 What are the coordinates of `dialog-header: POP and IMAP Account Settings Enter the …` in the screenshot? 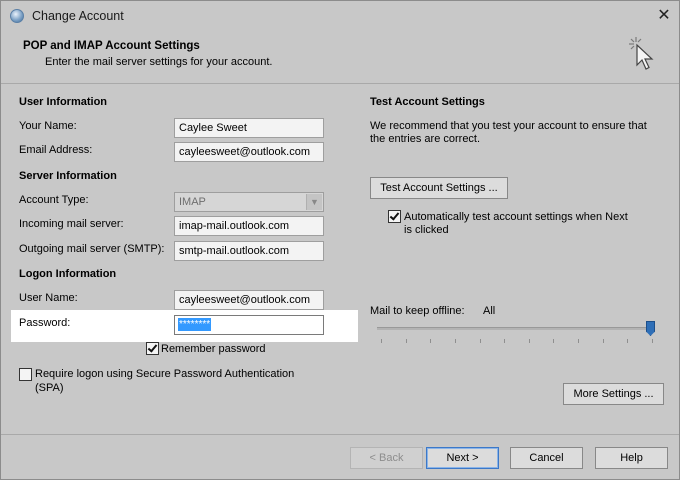 It's located at (340, 57).